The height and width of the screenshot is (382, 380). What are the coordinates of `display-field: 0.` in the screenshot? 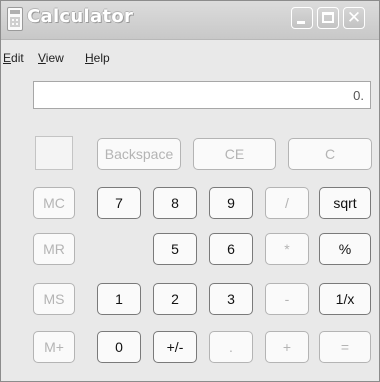 It's located at (202, 95).